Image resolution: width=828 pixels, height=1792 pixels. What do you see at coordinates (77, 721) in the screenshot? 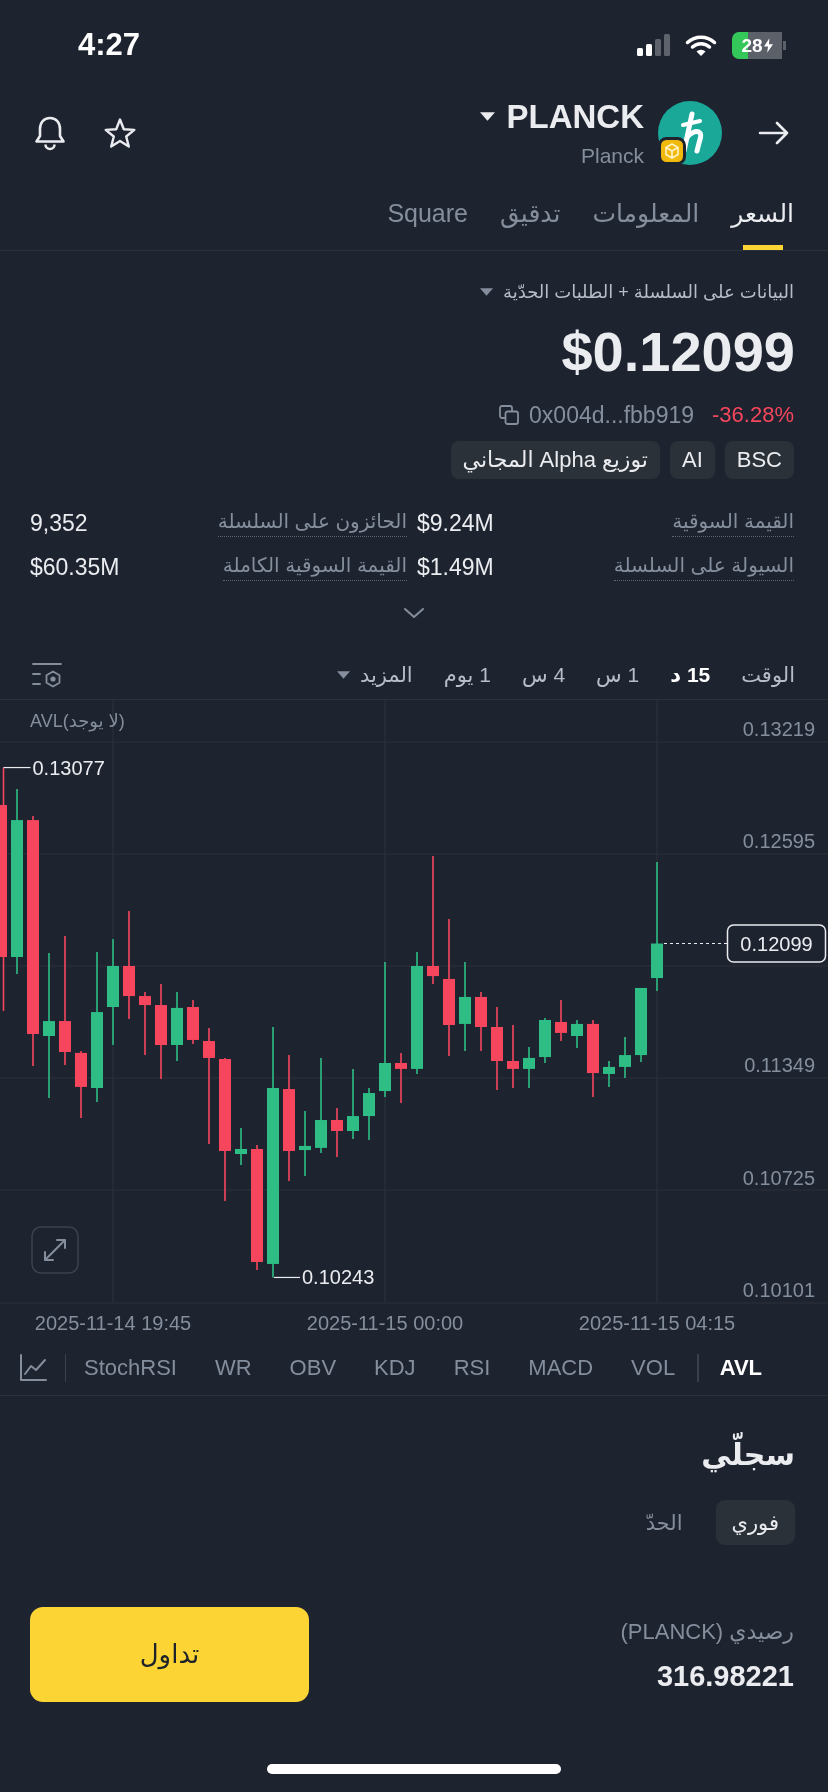
I see `indicator-label: AVL(لا يوجد)` at bounding box center [77, 721].